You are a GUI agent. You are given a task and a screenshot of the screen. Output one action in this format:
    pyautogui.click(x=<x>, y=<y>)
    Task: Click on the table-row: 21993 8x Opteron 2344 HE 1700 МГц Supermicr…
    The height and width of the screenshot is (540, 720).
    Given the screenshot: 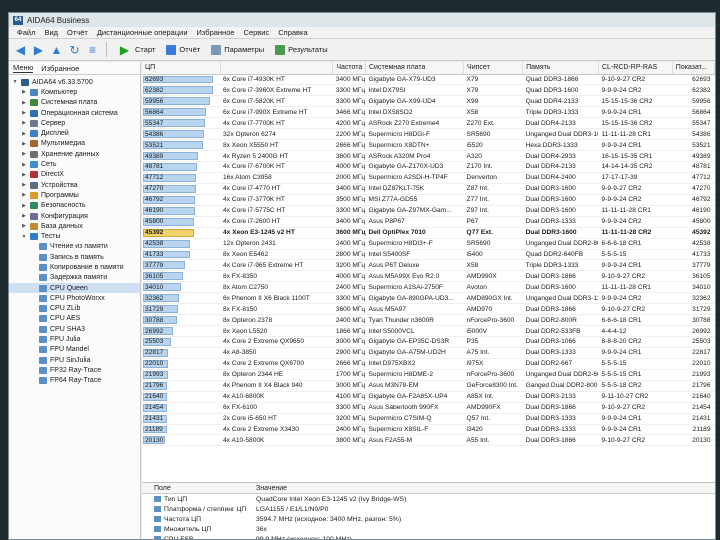 What is the action you would take?
    pyautogui.click(x=428, y=375)
    